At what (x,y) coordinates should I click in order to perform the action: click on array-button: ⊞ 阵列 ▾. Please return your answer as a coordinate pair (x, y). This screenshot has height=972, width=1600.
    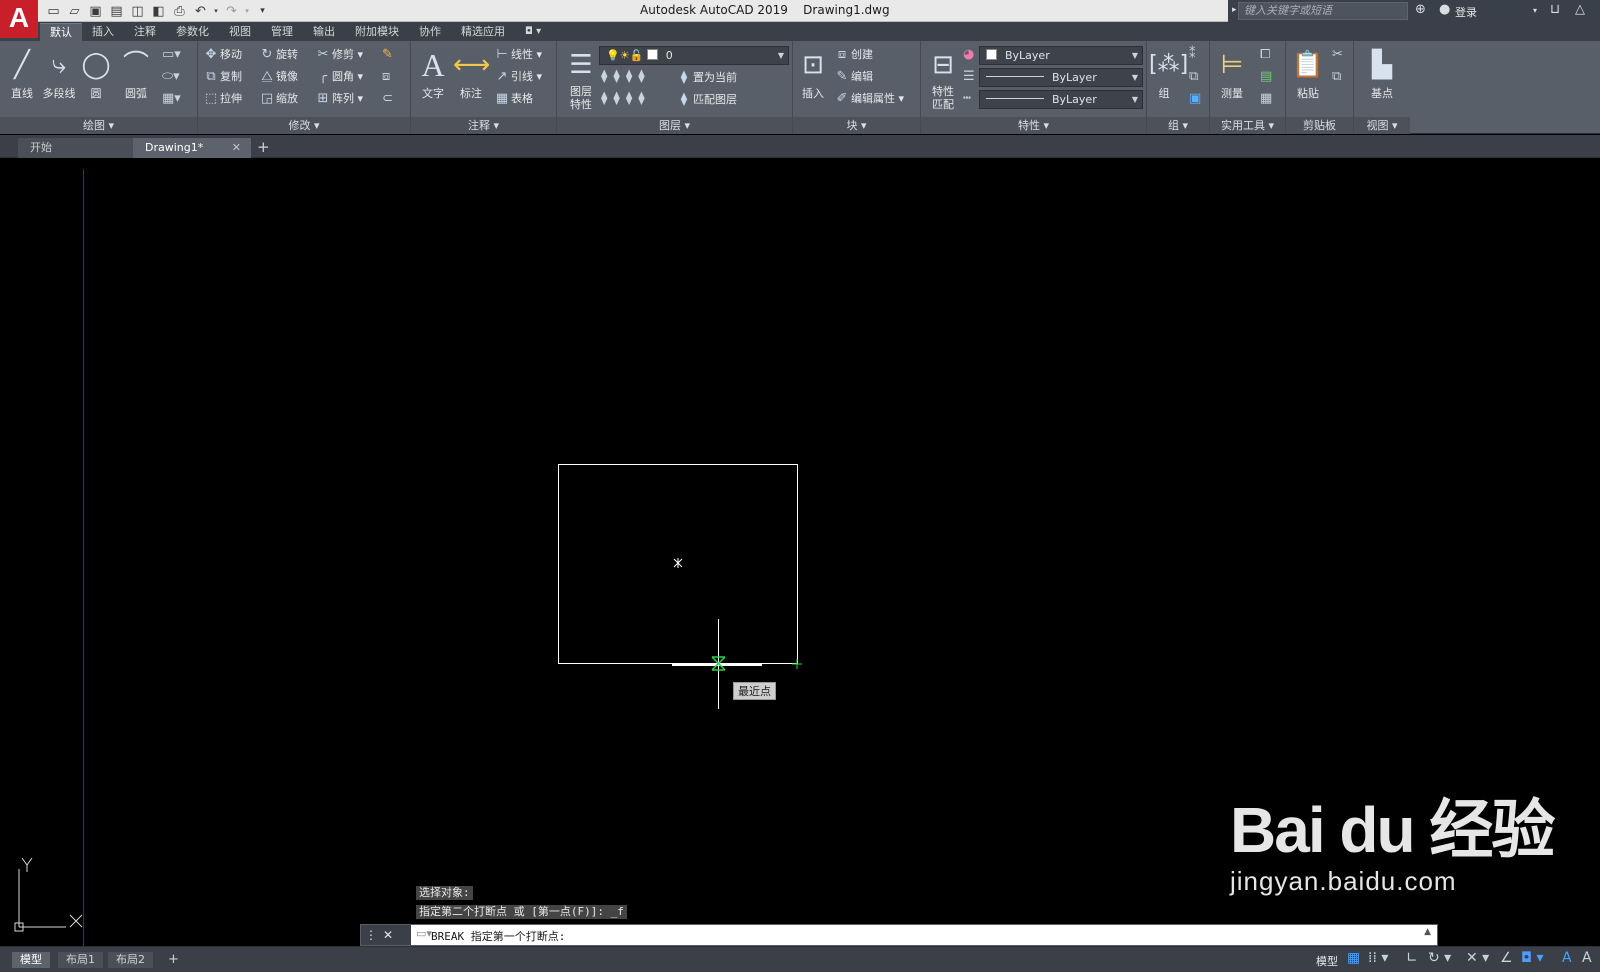
    Looking at the image, I should click on (338, 99).